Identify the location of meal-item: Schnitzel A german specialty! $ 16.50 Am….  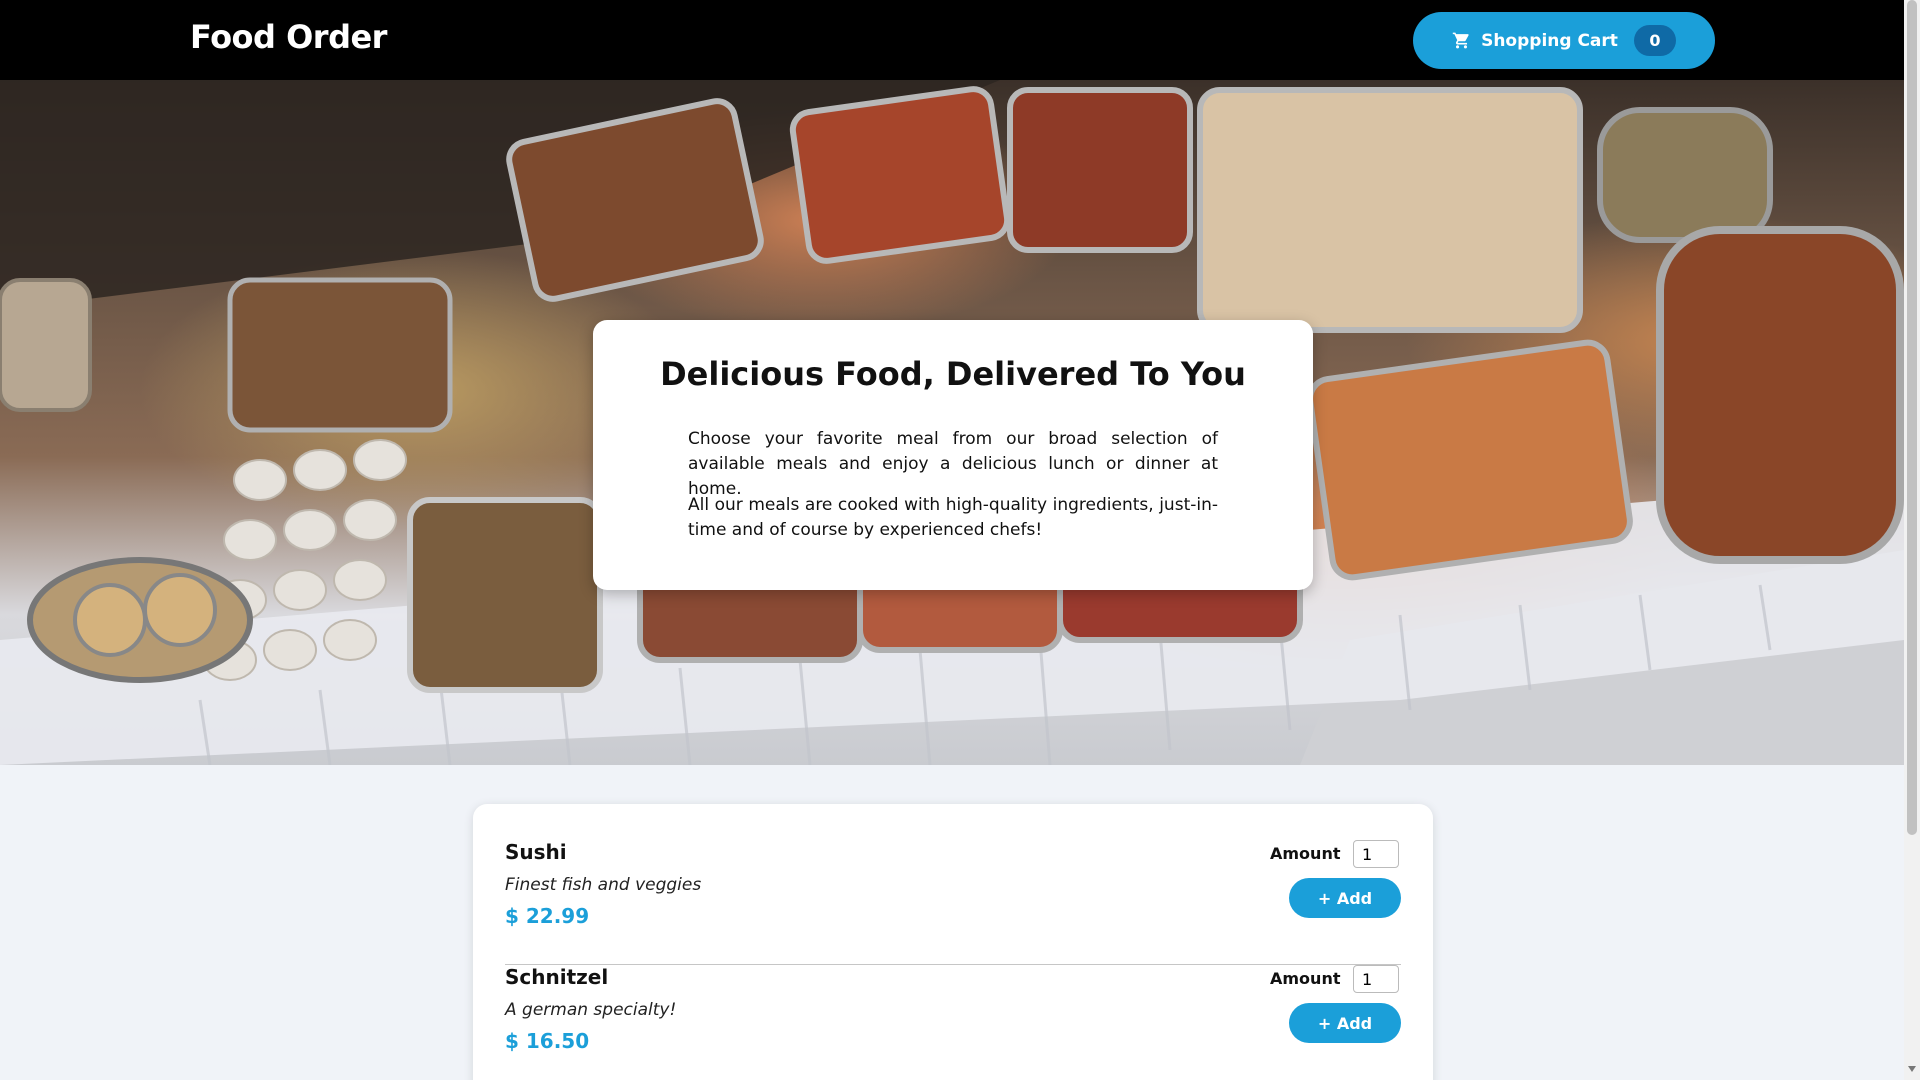
(953, 1022).